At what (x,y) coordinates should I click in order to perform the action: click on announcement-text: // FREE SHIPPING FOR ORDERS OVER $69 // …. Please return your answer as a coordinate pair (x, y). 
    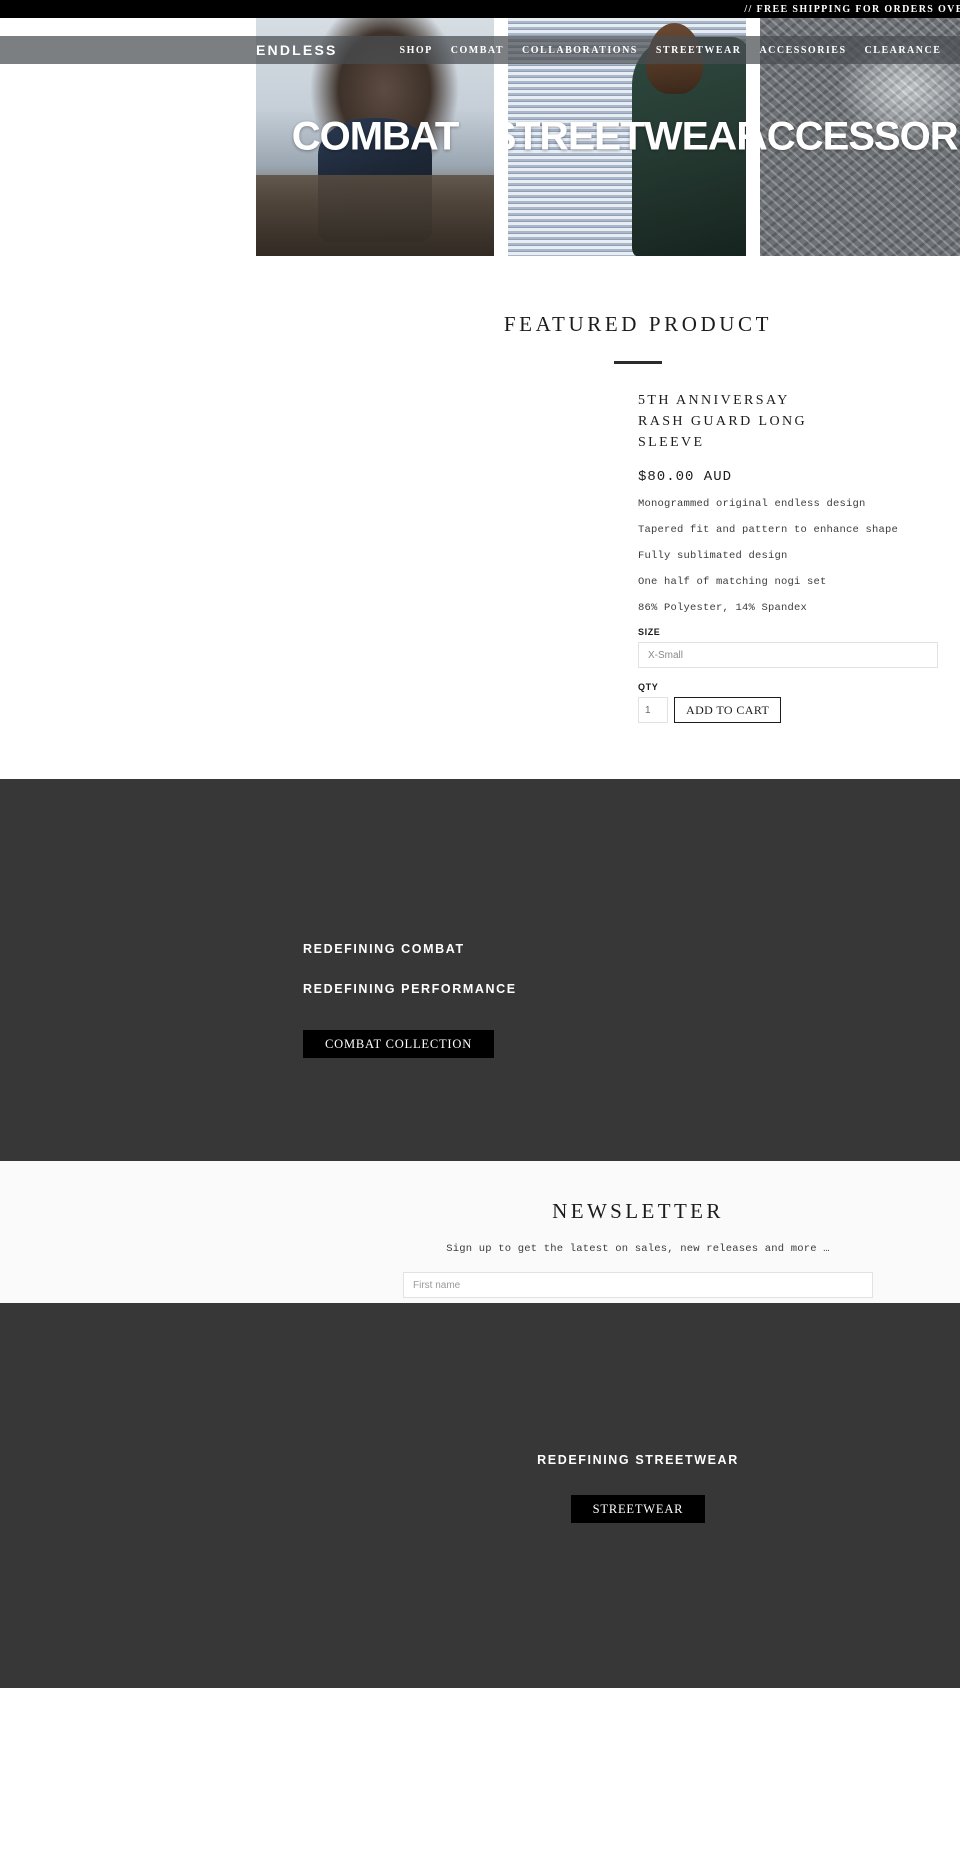
    Looking at the image, I should click on (852, 9).